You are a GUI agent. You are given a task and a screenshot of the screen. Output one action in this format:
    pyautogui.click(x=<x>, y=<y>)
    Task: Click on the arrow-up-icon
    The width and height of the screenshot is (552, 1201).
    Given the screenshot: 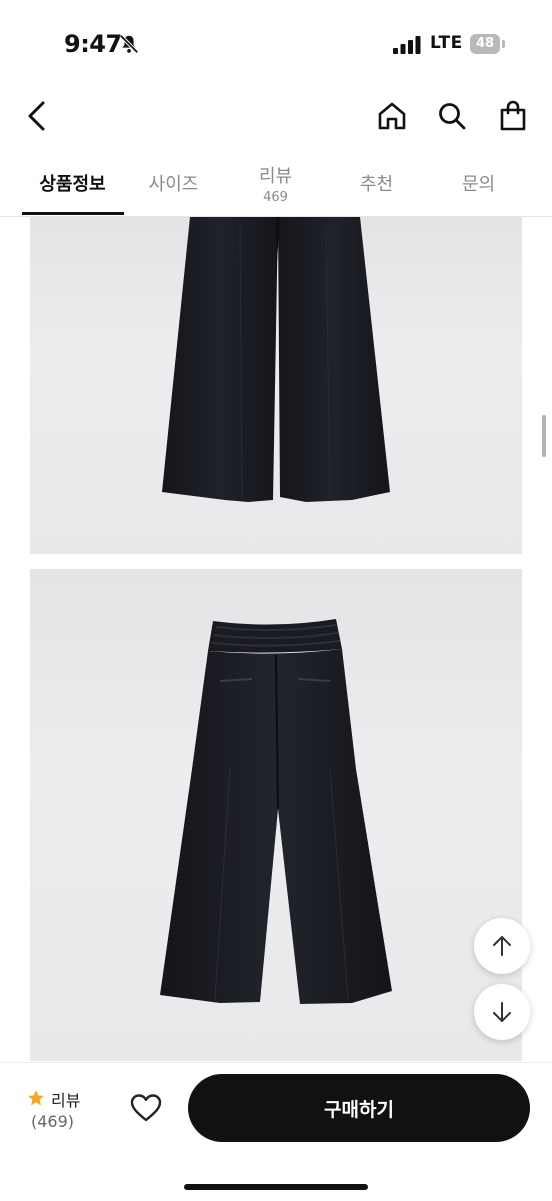 What is the action you would take?
    pyautogui.click(x=502, y=946)
    